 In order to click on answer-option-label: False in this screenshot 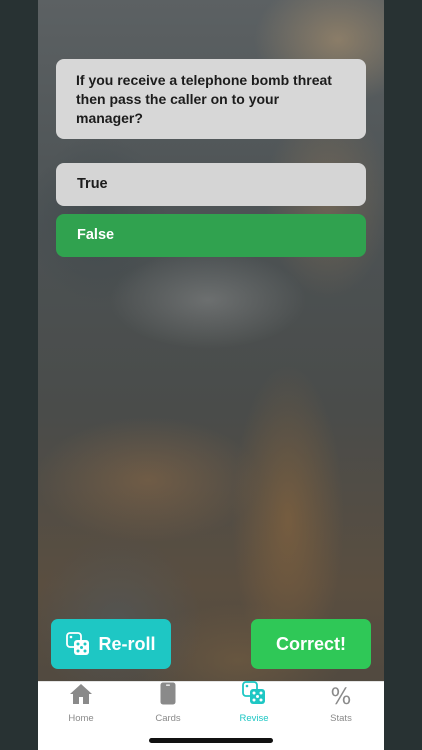, I will do `click(96, 235)`.